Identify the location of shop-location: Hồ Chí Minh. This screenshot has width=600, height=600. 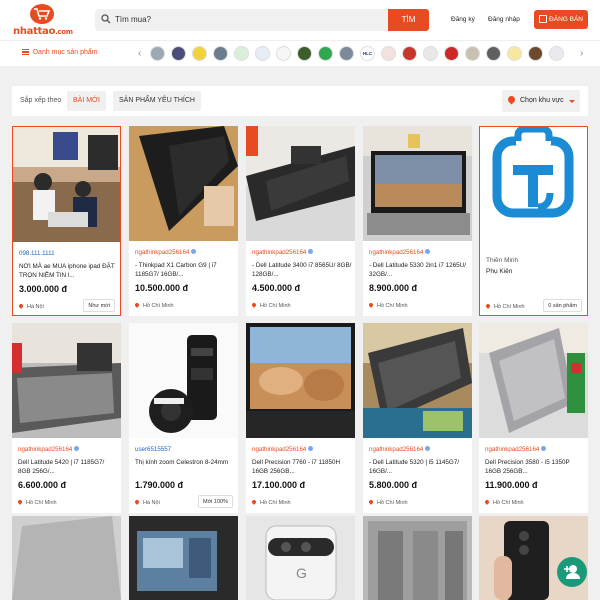
(505, 307).